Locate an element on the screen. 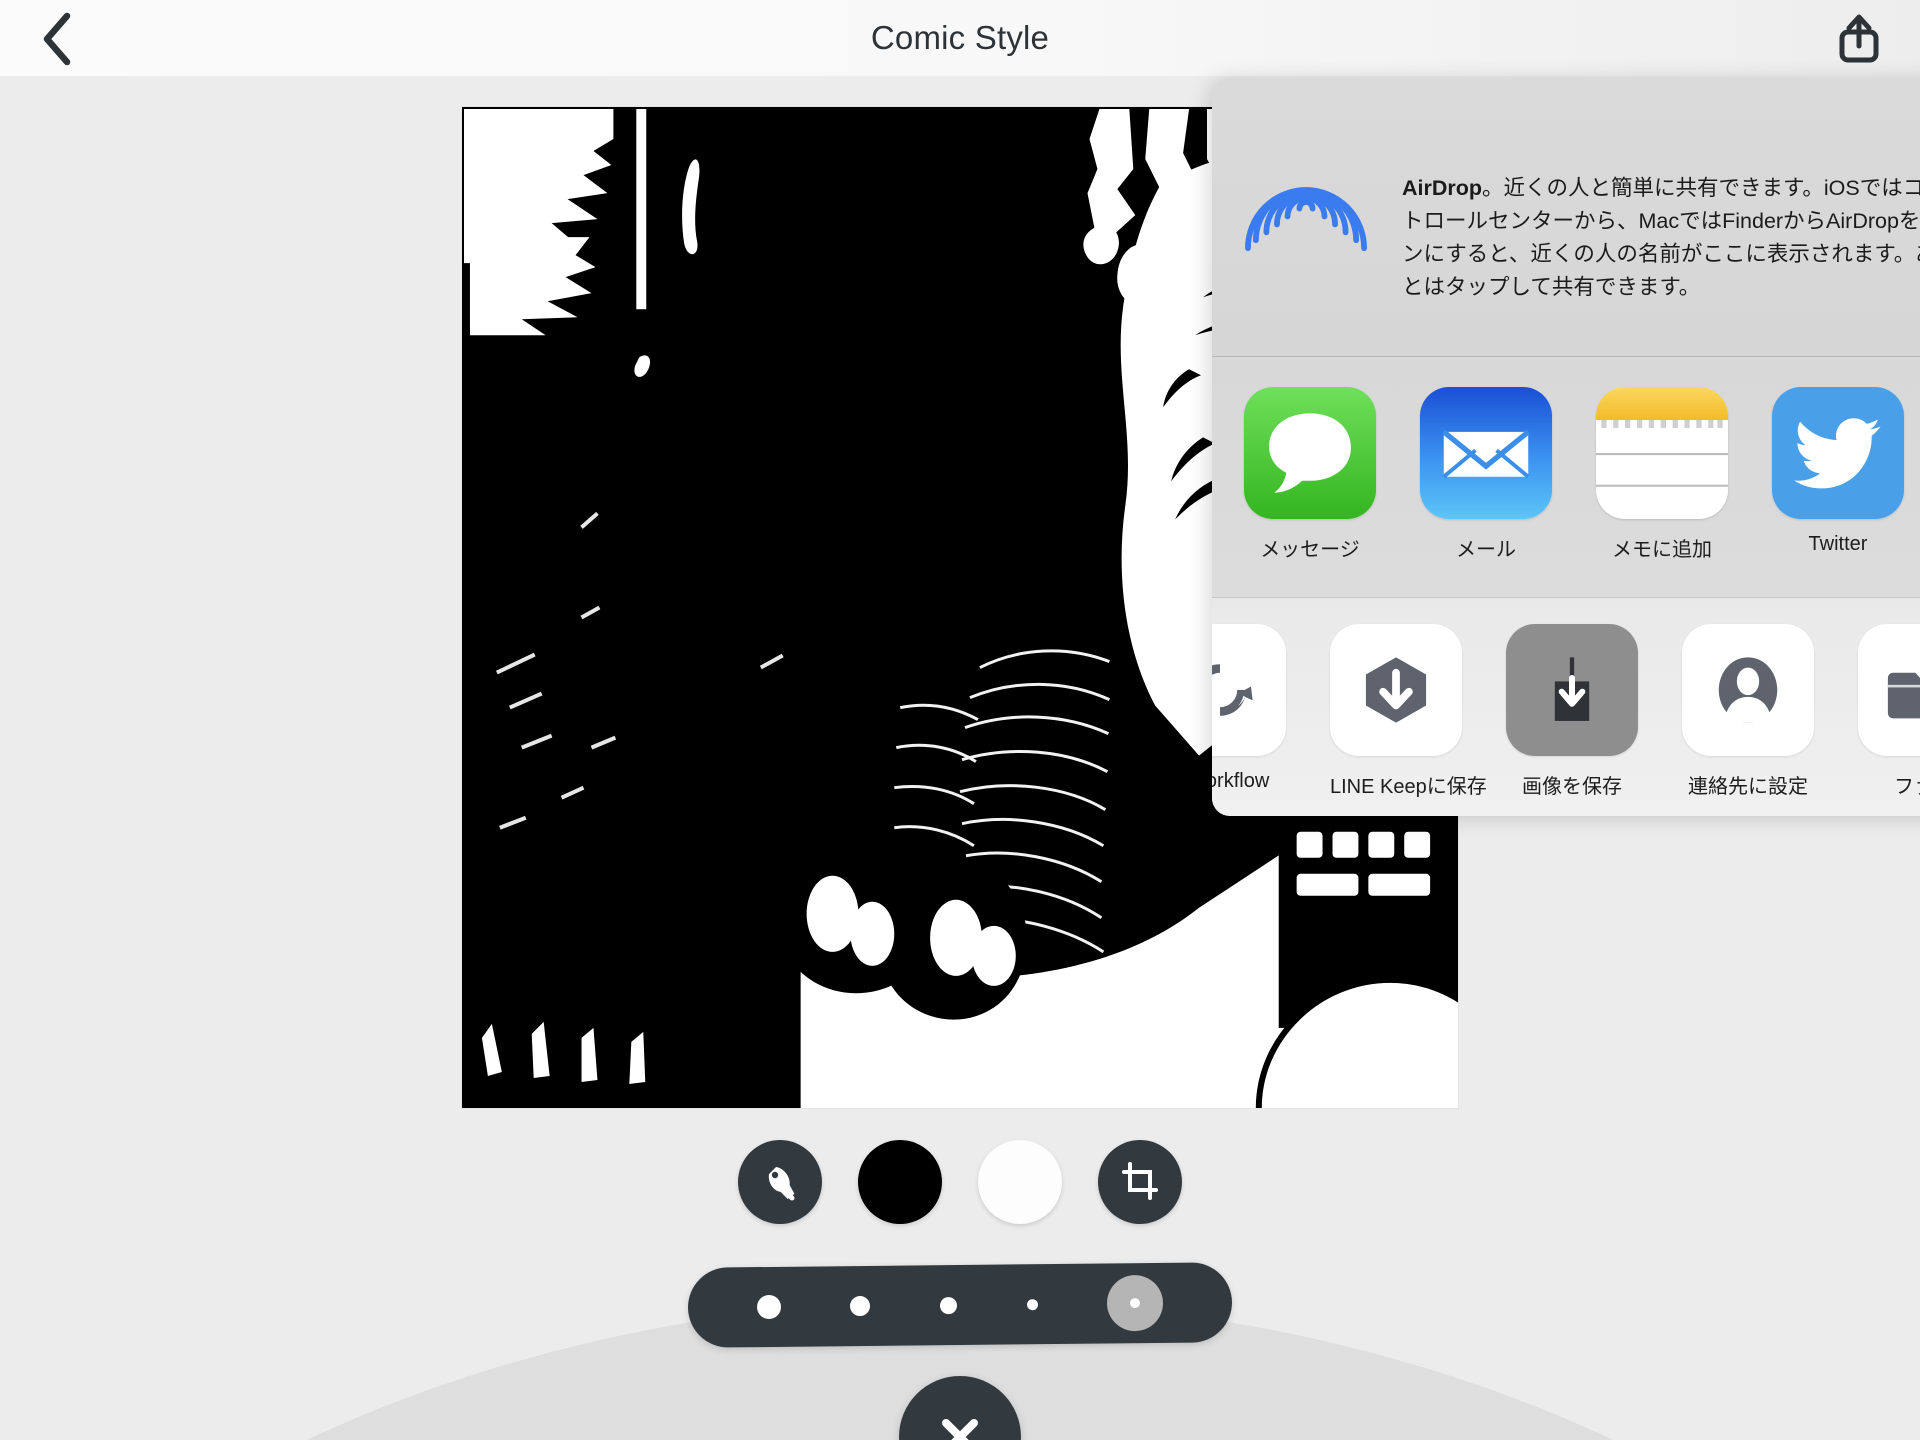 This screenshot has width=1920, height=1440. mail-icon is located at coordinates (1486, 453).